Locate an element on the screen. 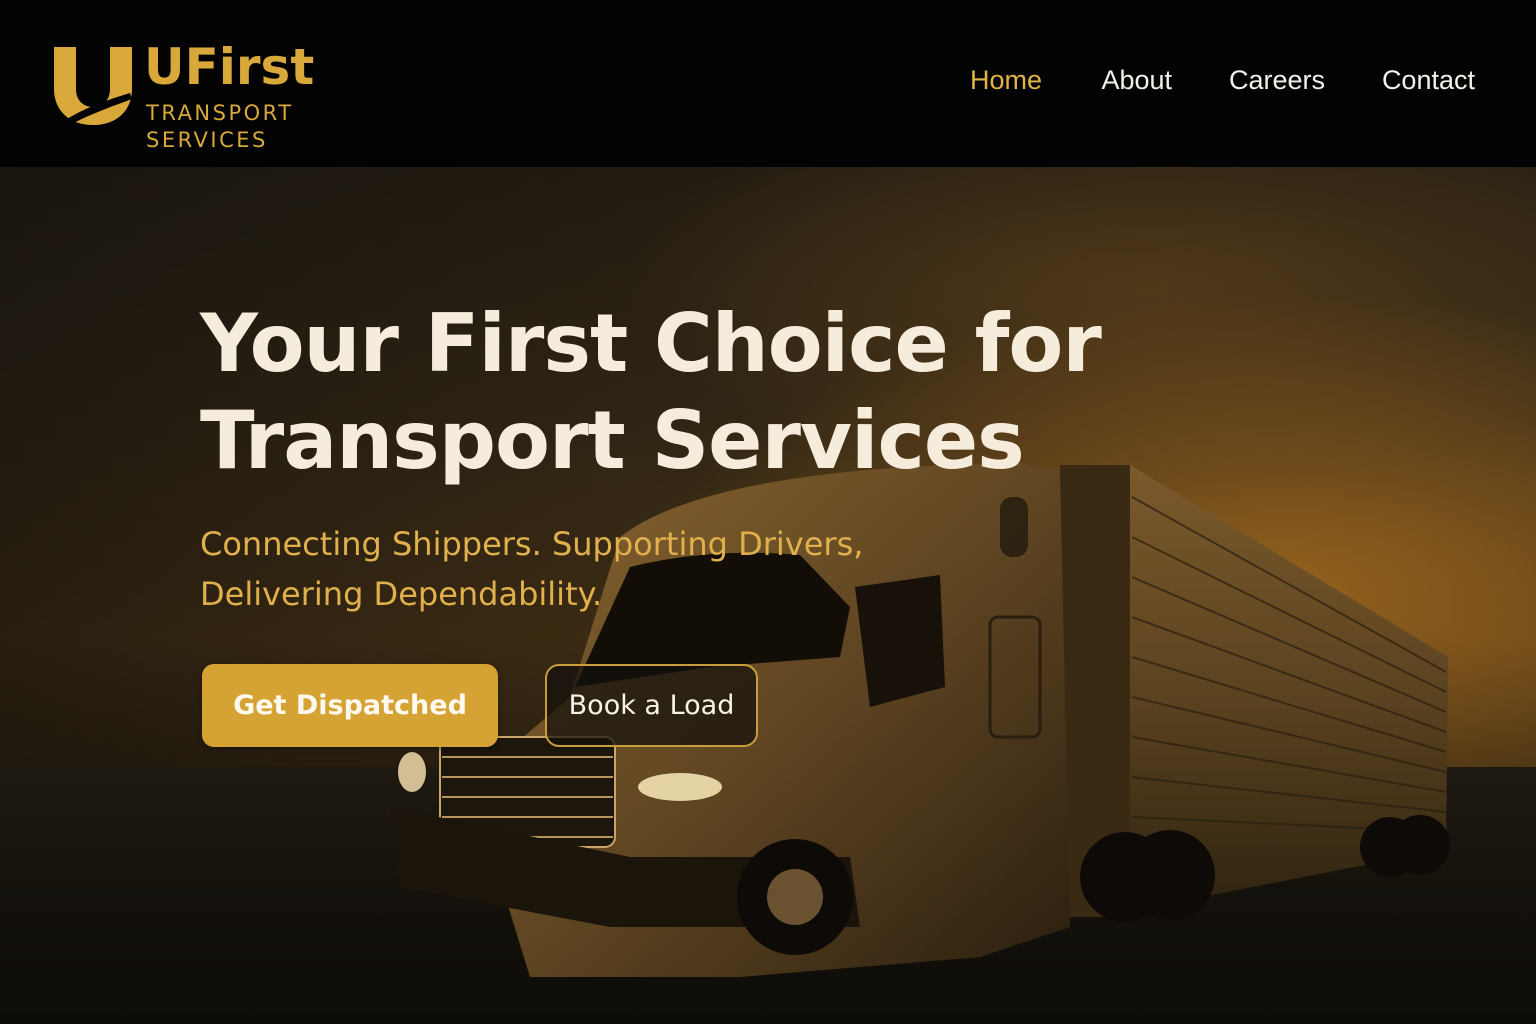 This screenshot has height=1024, width=1536. nav-about: About is located at coordinates (1136, 80).